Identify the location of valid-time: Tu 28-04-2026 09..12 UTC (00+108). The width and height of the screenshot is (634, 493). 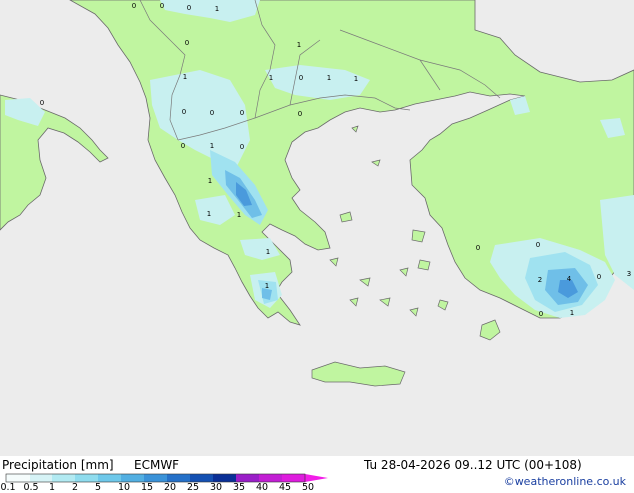
(473, 465).